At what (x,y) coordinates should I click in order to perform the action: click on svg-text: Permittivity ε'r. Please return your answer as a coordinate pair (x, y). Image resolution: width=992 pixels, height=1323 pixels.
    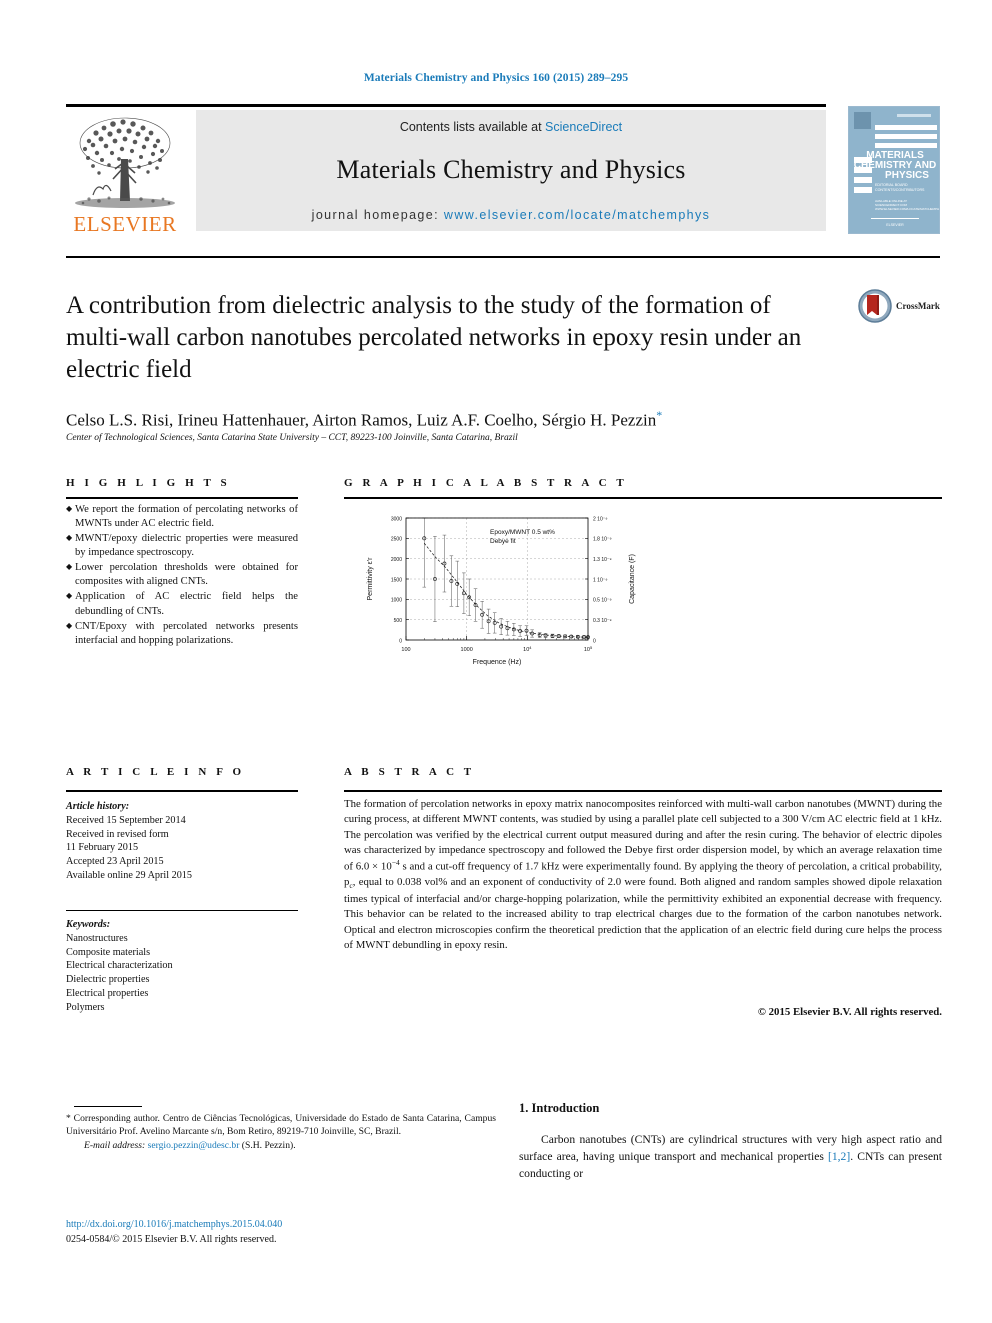
    Looking at the image, I should click on (370, 579).